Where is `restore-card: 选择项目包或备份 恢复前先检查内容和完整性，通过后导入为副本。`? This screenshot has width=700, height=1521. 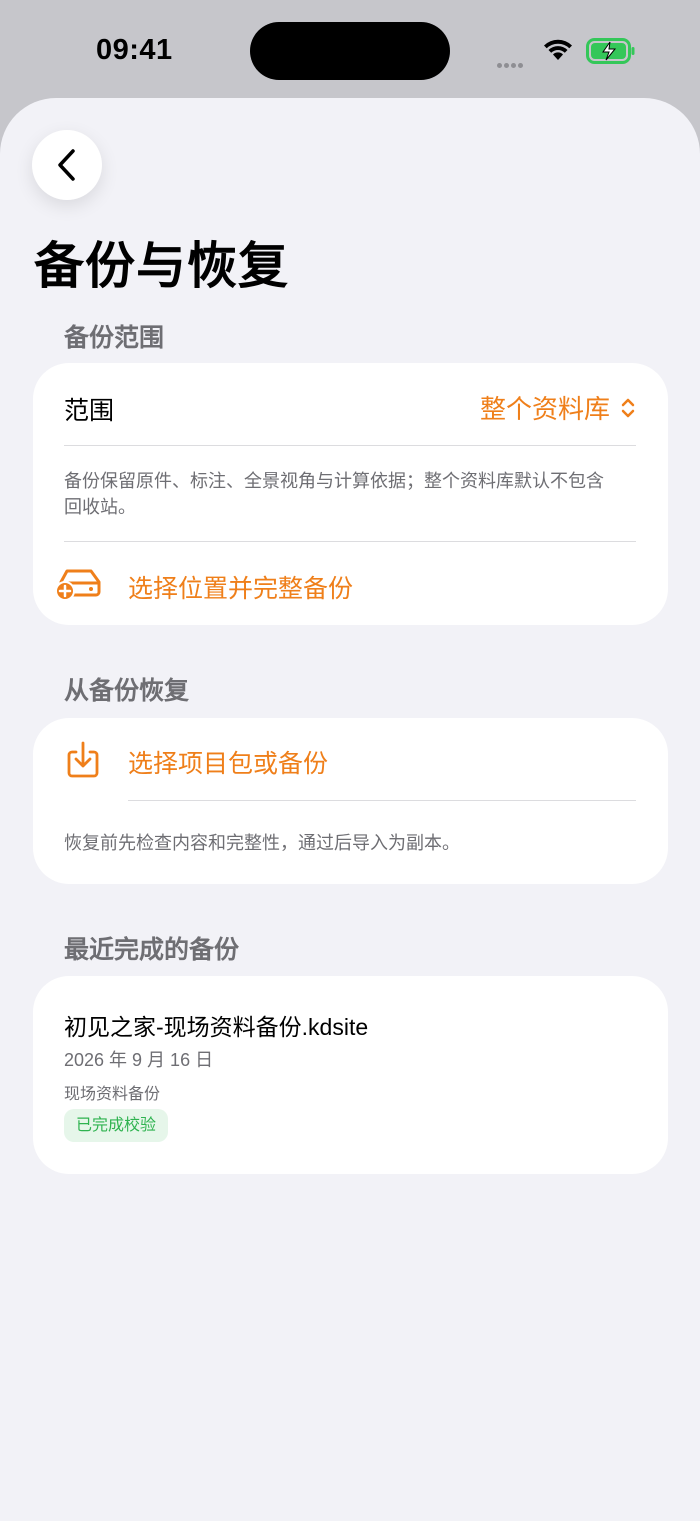
restore-card: 选择项目包或备份 恢复前先检查内容和完整性，通过后导入为副本。 is located at coordinates (350, 801).